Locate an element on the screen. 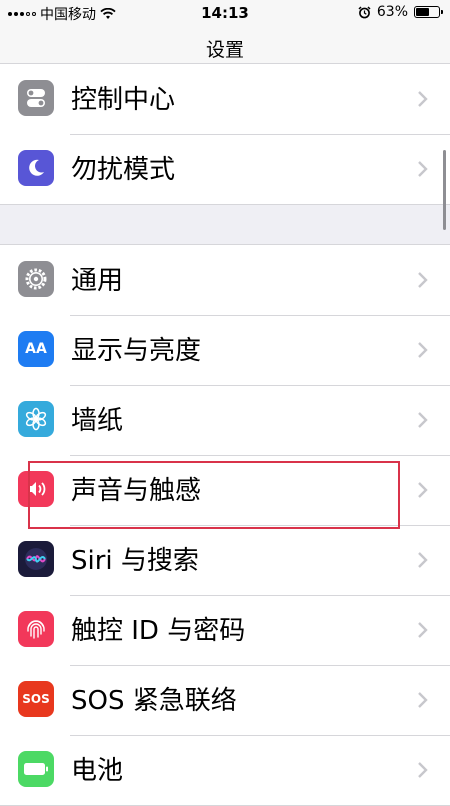  settings-row-emergency-sos: SOS SOS 紧急联络 is located at coordinates (225, 700).